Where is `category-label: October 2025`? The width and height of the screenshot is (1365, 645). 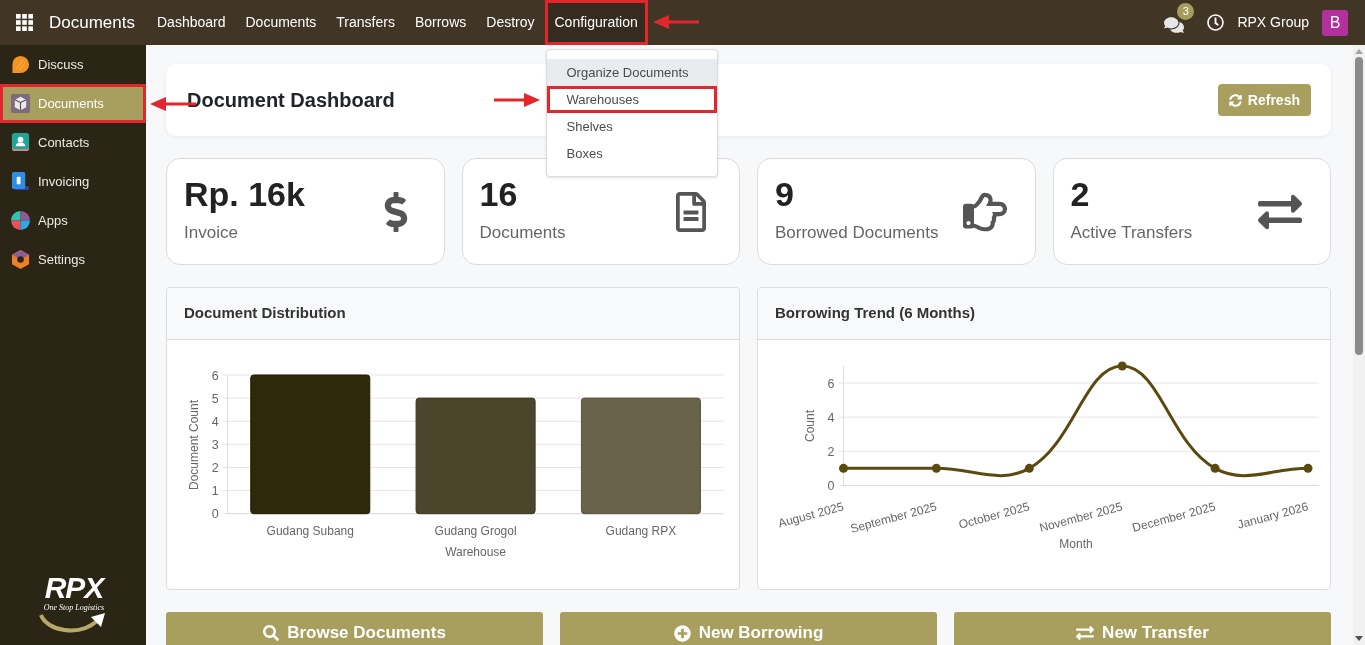 category-label: October 2025 is located at coordinates (994, 515).